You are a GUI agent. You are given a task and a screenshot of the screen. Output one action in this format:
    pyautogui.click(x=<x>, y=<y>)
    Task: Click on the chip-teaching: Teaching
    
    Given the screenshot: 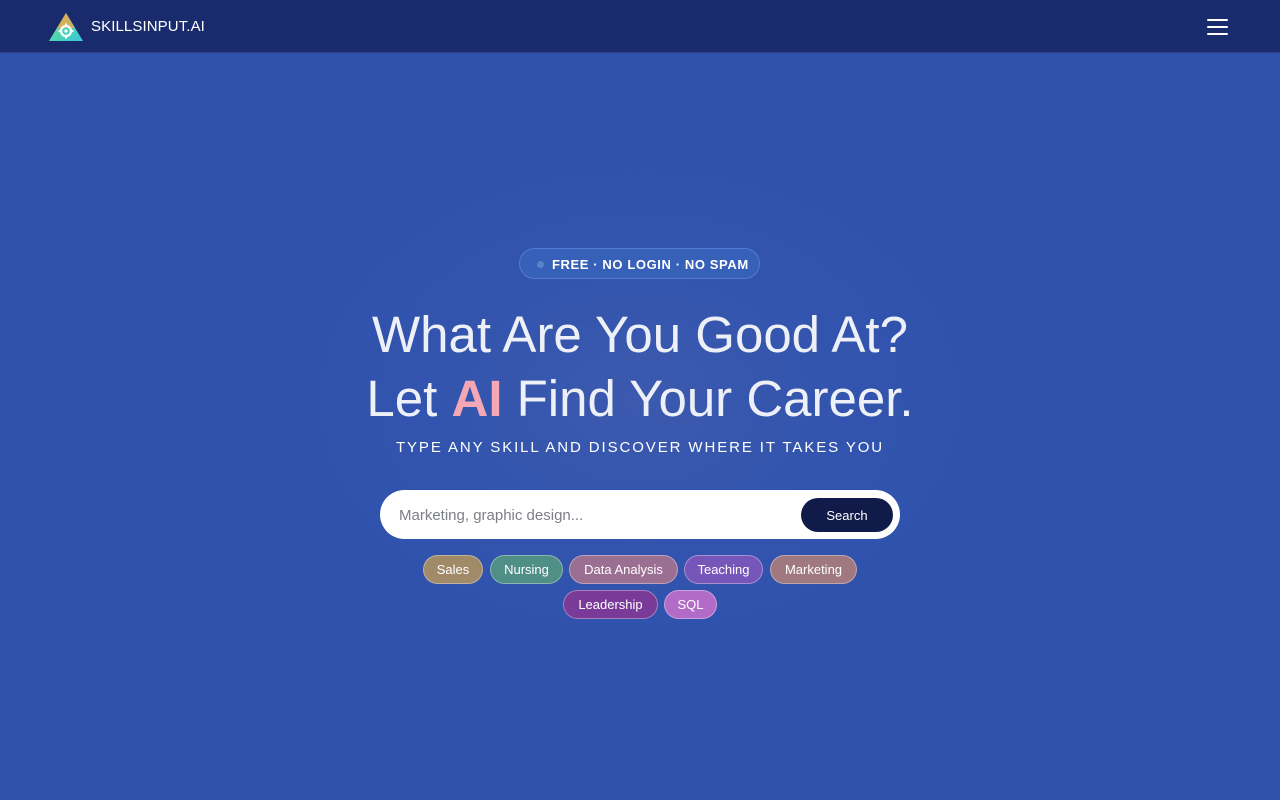 What is the action you would take?
    pyautogui.click(x=723, y=569)
    